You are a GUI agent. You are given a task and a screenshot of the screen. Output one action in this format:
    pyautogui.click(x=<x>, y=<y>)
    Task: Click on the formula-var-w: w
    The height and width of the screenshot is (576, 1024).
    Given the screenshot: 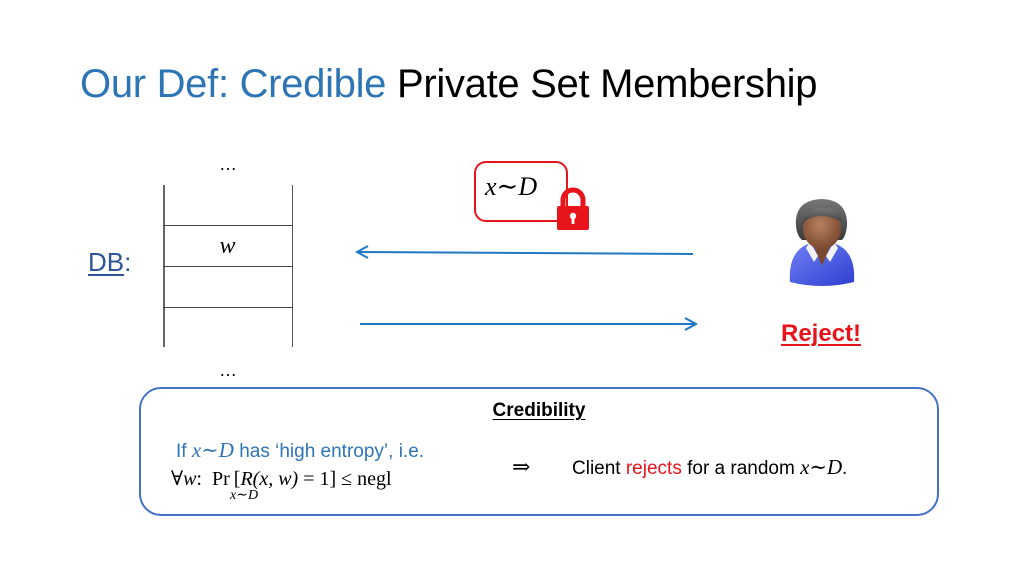 What is the action you would take?
    pyautogui.click(x=190, y=479)
    